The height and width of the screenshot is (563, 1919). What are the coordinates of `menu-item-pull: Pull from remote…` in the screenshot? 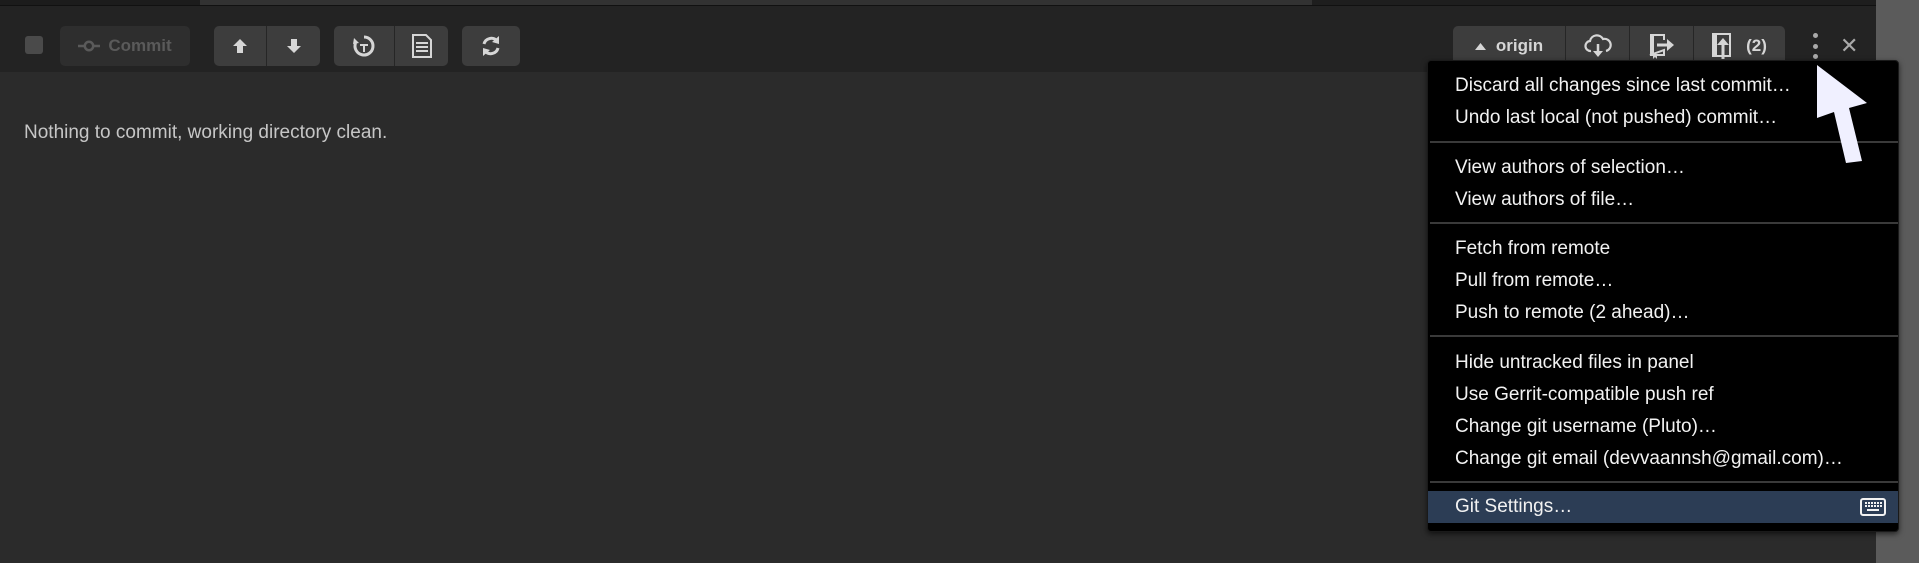 It's located at (1663, 281).